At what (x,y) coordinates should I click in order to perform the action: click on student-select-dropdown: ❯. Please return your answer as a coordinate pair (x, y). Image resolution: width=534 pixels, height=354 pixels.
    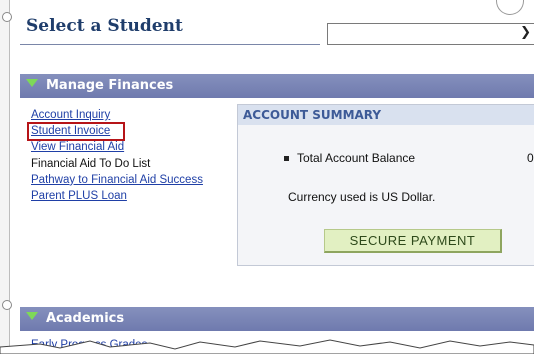
    Looking at the image, I should click on (430, 34).